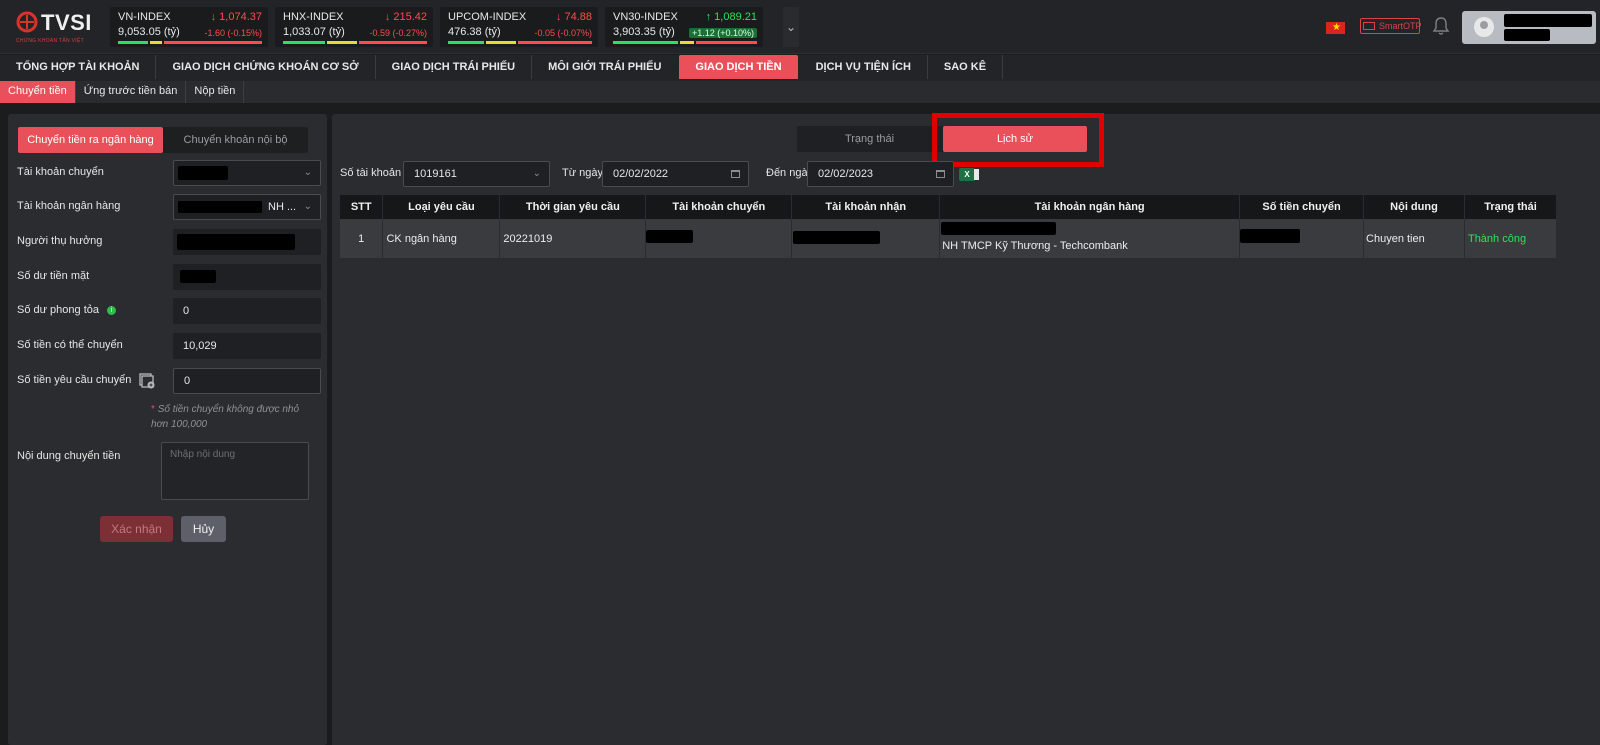  I want to click on bank-account-select: NH ... ⌄, so click(247, 207).